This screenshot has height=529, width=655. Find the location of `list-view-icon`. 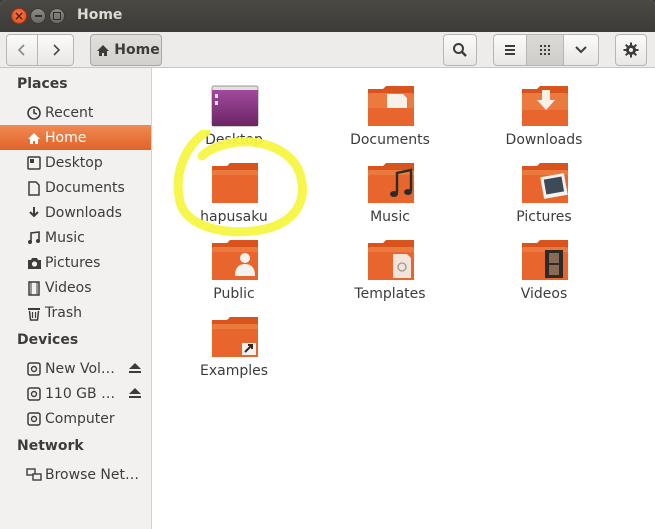

list-view-icon is located at coordinates (510, 50).